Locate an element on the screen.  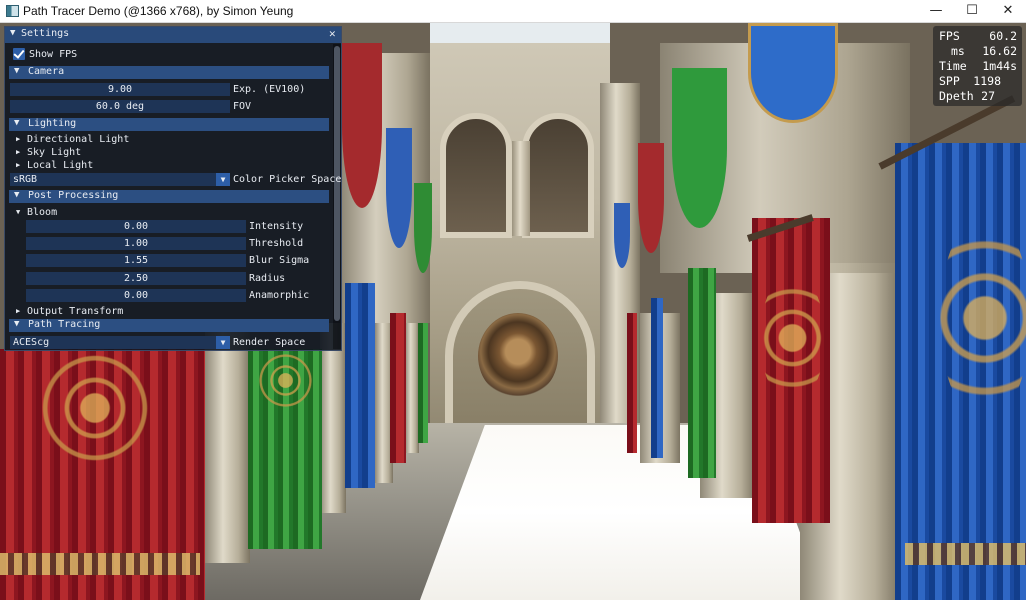
local-light-node: Local Light is located at coordinates (60, 165).